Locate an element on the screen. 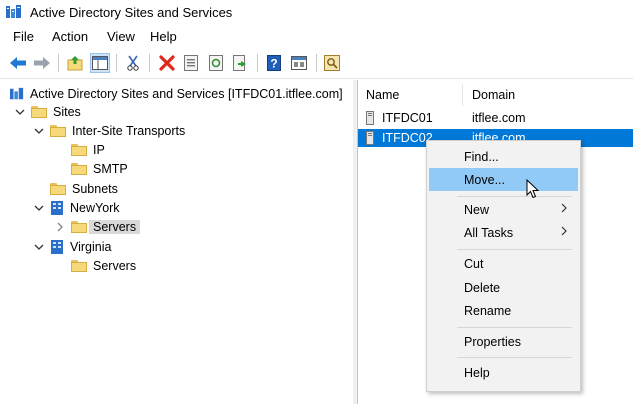  menu-item-help: Help is located at coordinates (503, 372).